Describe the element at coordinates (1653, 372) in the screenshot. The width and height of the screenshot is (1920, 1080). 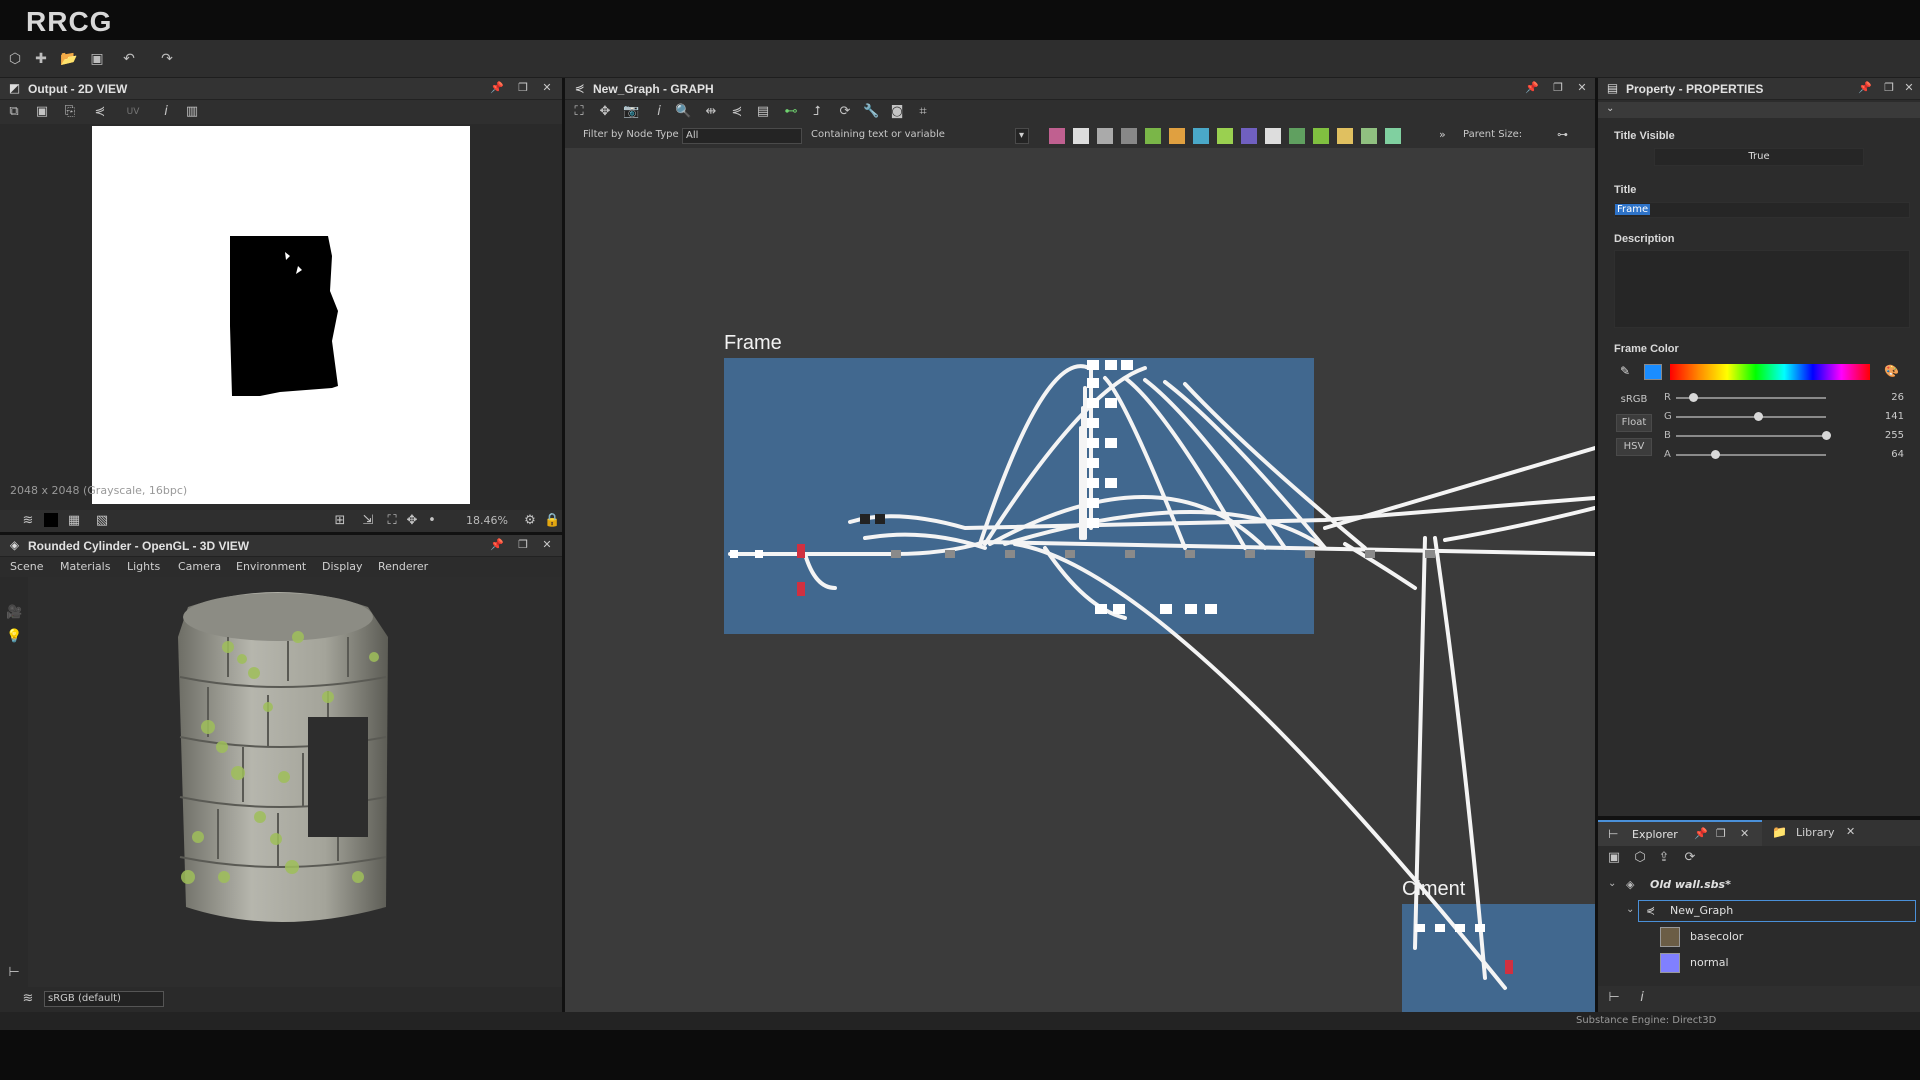
I see `color-swatch` at that location.